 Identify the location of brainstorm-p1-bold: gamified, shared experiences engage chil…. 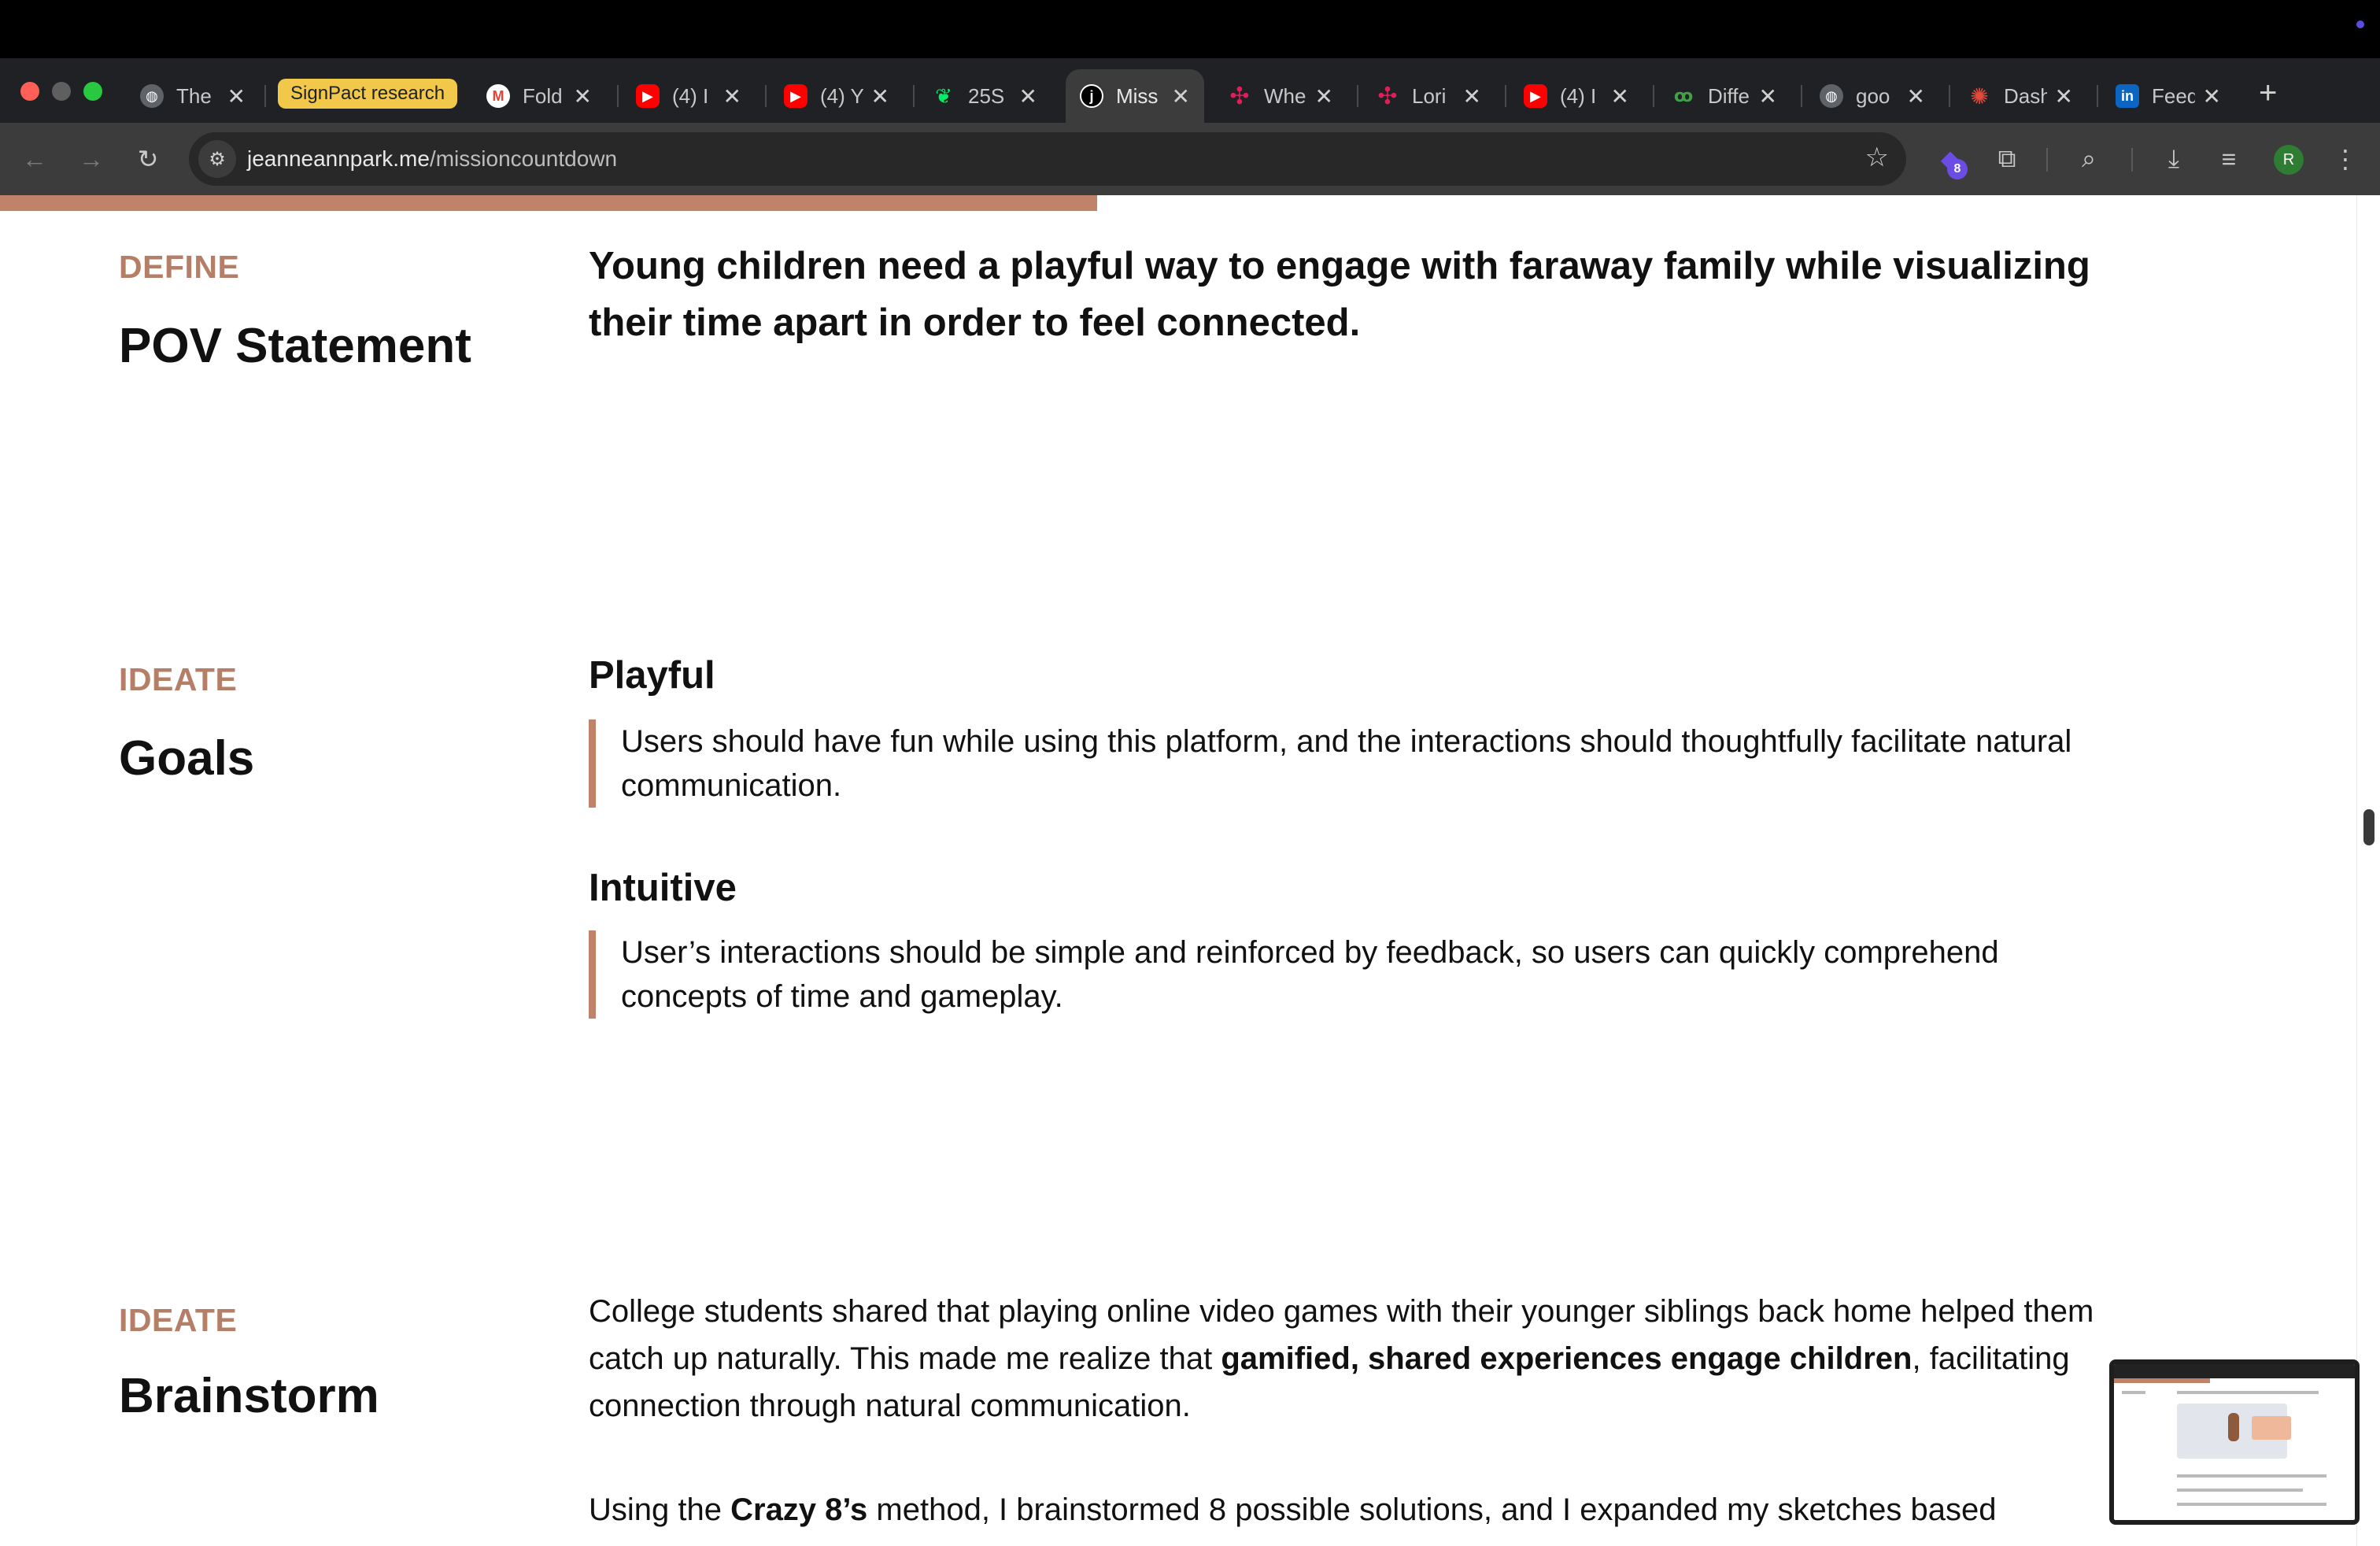
(1567, 1359).